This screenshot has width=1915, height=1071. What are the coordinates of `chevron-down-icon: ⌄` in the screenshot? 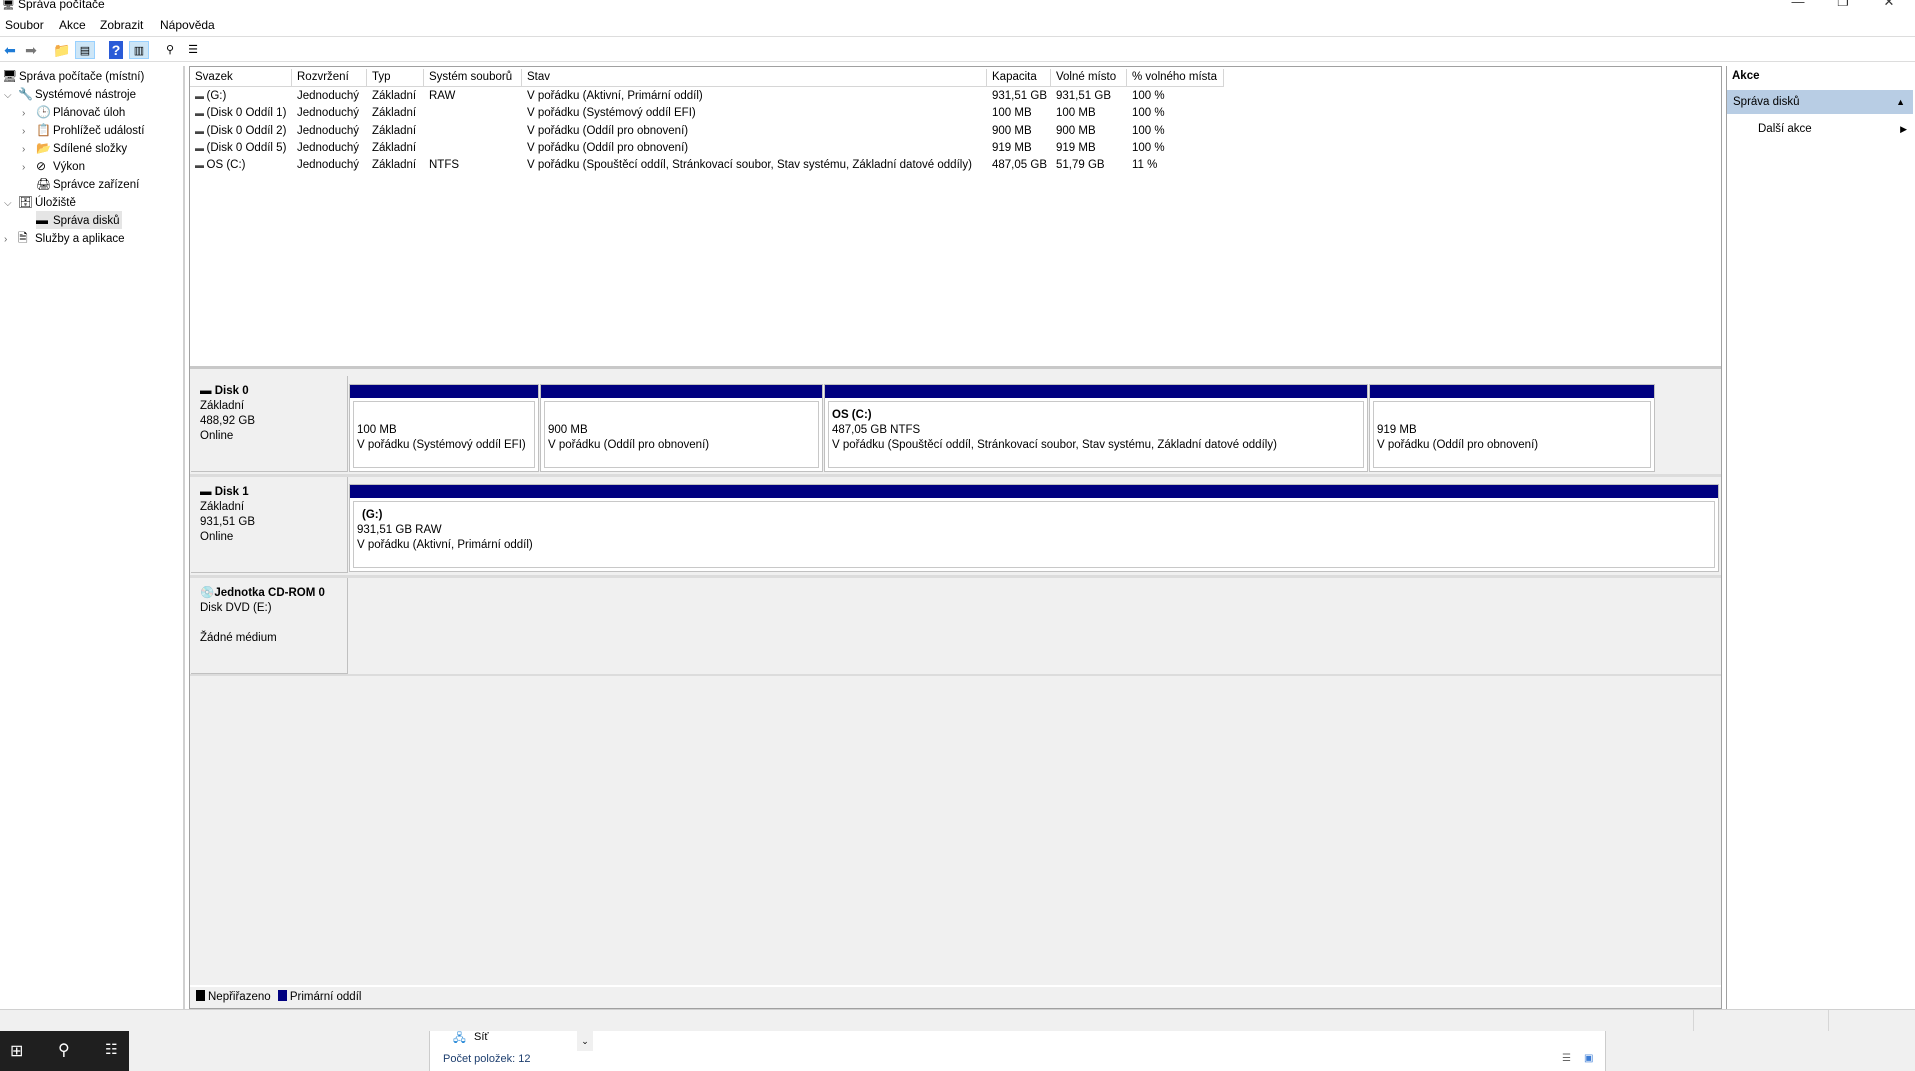 It's located at (585, 1041).